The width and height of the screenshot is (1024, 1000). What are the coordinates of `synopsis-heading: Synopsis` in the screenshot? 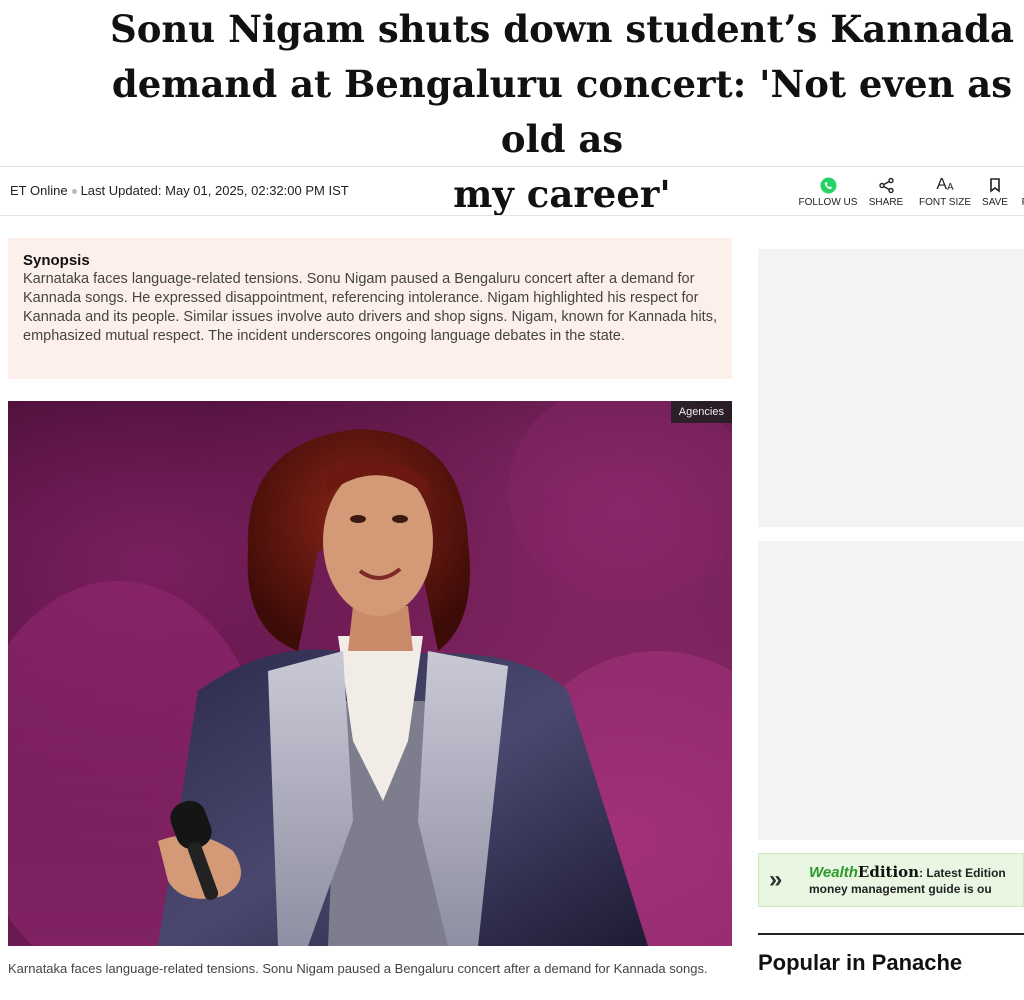 It's located at (56, 260).